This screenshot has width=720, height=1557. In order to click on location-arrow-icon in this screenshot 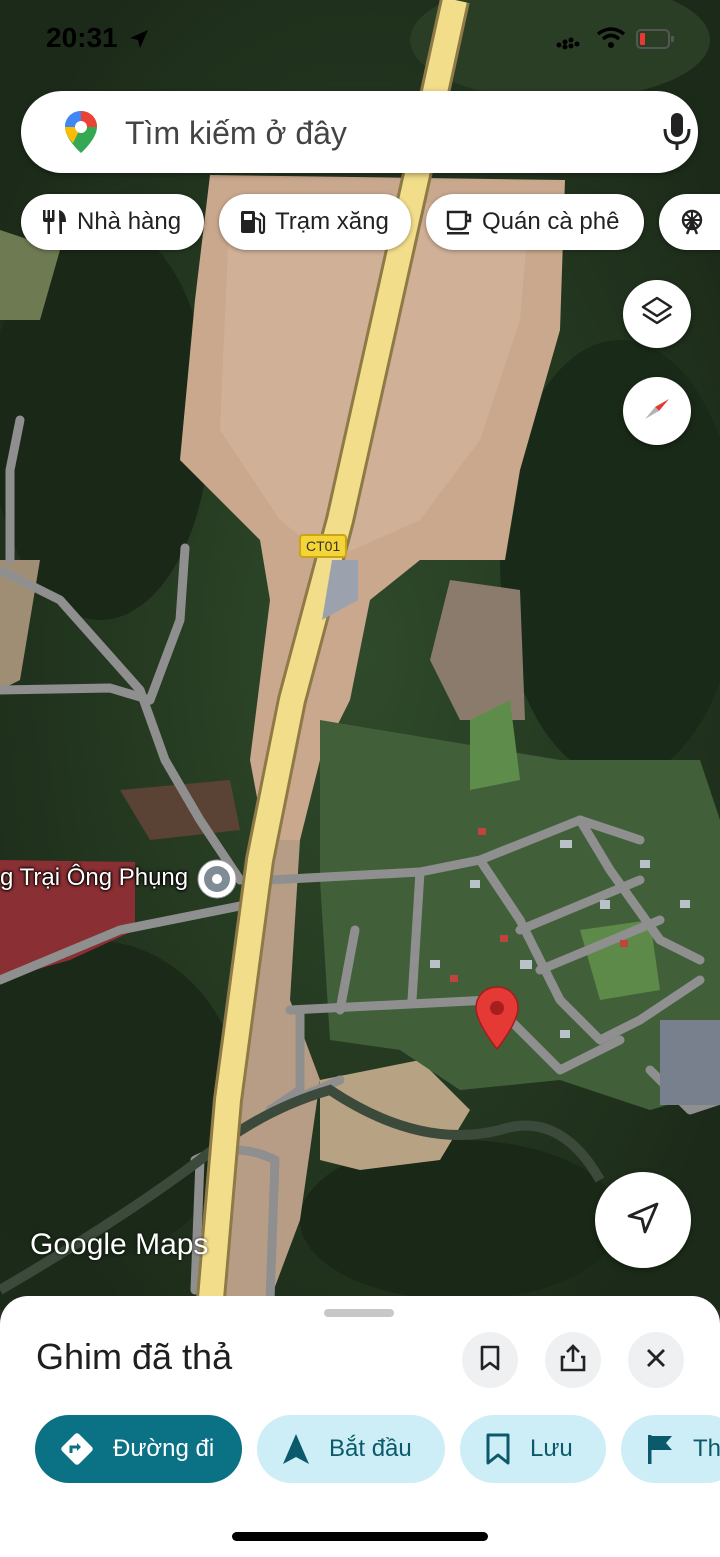, I will do `click(139, 41)`.